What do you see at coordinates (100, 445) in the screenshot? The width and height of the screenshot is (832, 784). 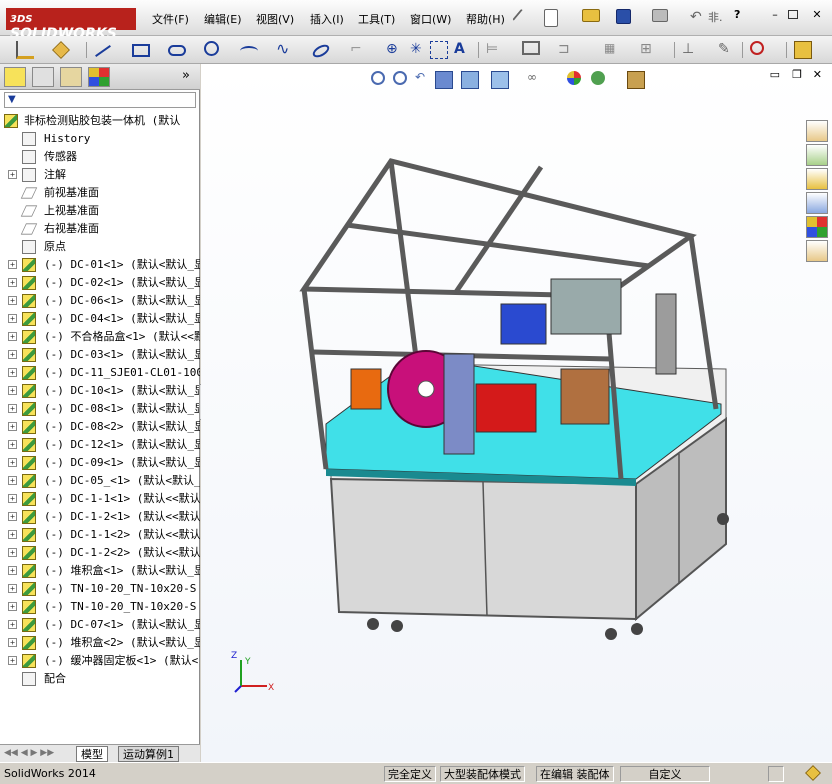 I see `tree-item: + (-) DC-12<1> (默认<默认_显` at bounding box center [100, 445].